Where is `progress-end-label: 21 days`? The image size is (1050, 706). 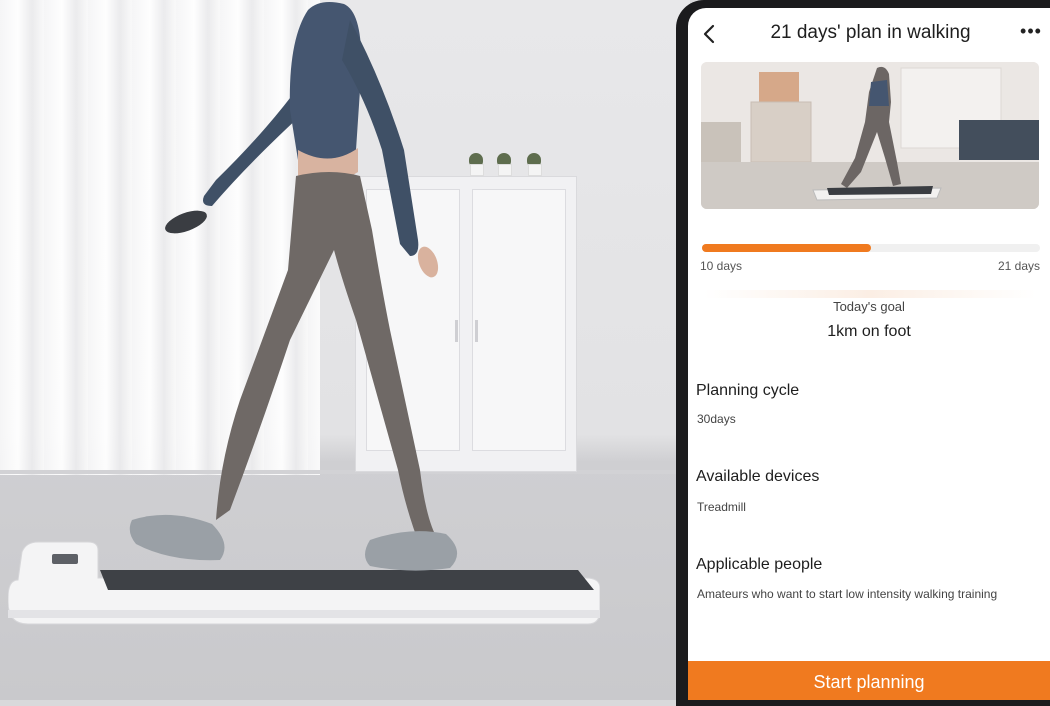
progress-end-label: 21 days is located at coordinates (1018, 266).